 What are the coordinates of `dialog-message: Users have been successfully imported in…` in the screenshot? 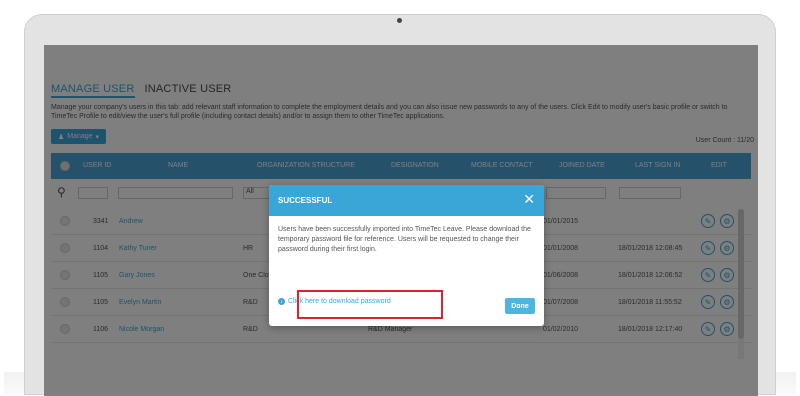 It's located at (404, 239).